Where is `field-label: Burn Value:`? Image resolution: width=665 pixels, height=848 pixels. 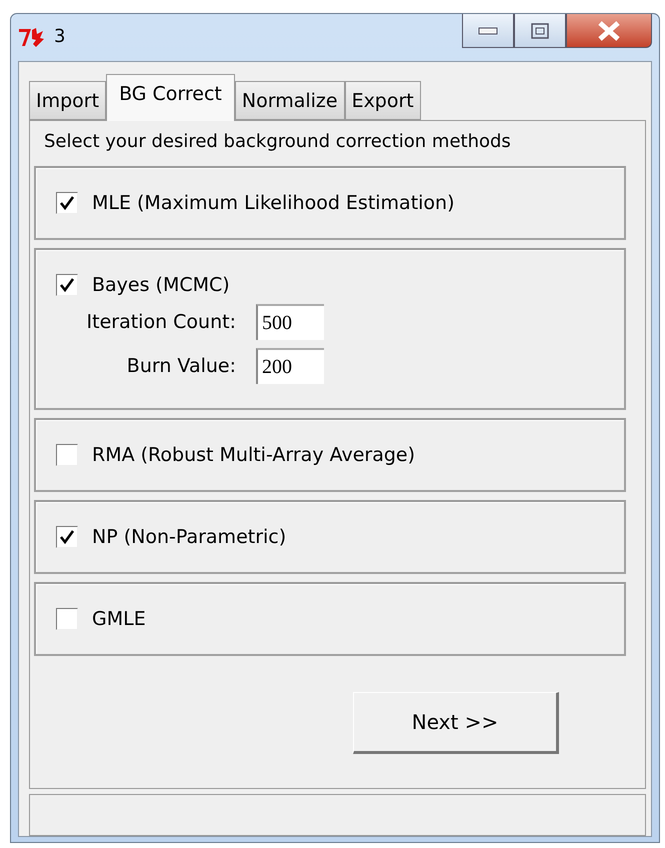
field-label: Burn Value: is located at coordinates (181, 366).